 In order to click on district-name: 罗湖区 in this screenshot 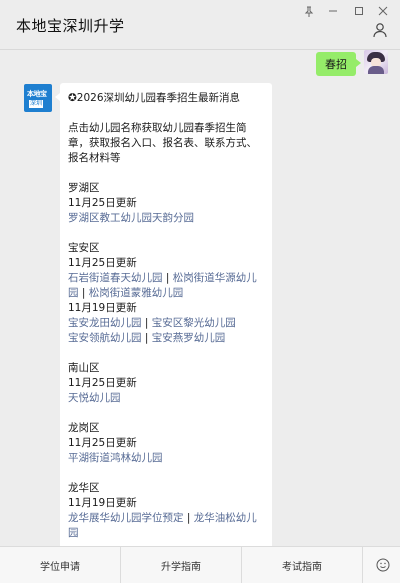, I will do `click(84, 188)`.